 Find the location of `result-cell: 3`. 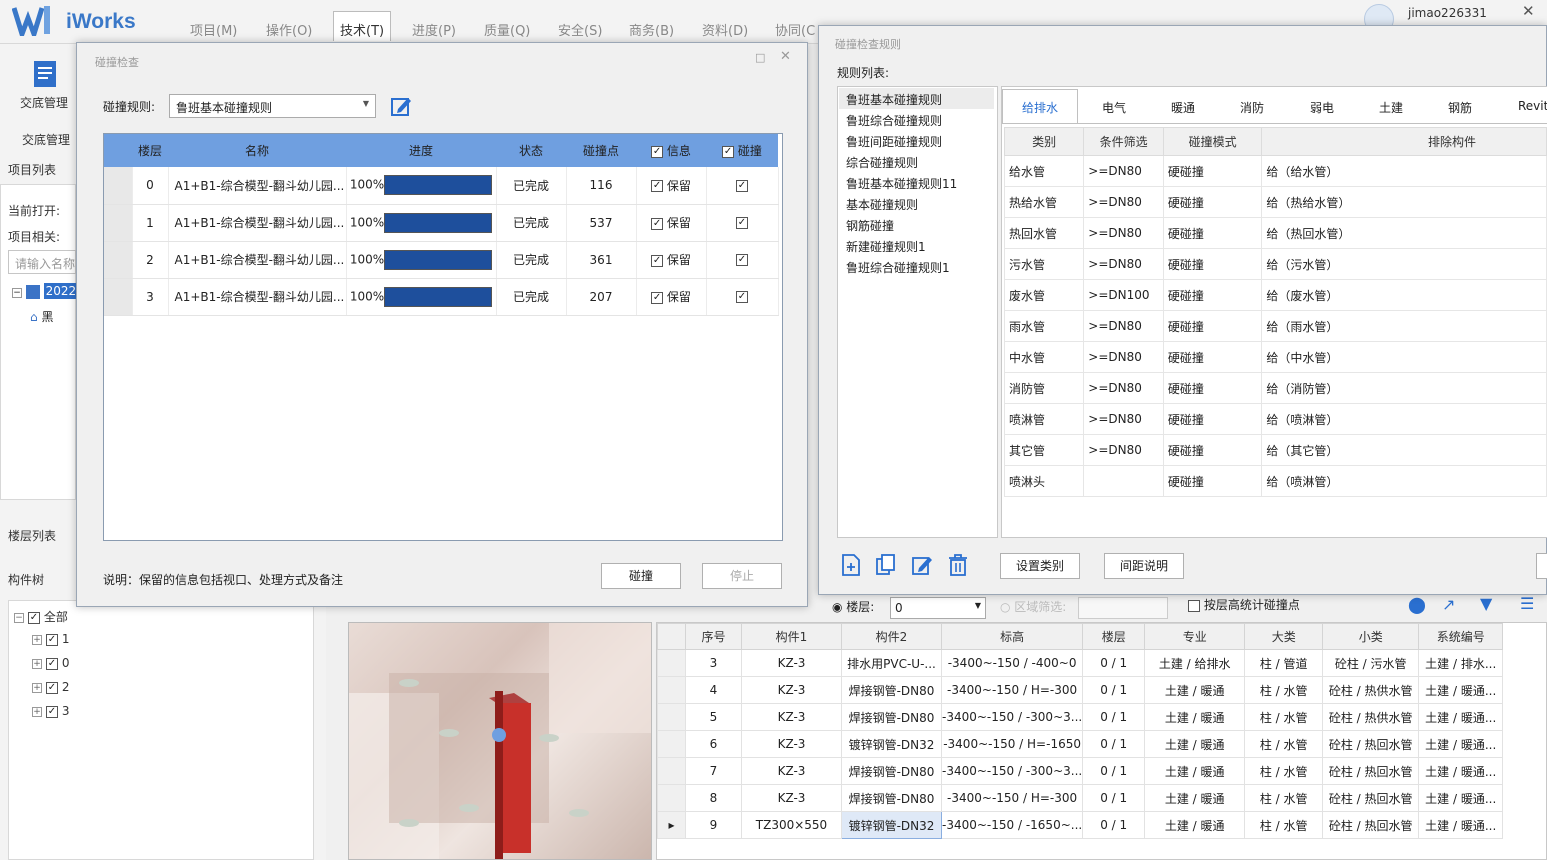

result-cell: 3 is located at coordinates (713, 663).